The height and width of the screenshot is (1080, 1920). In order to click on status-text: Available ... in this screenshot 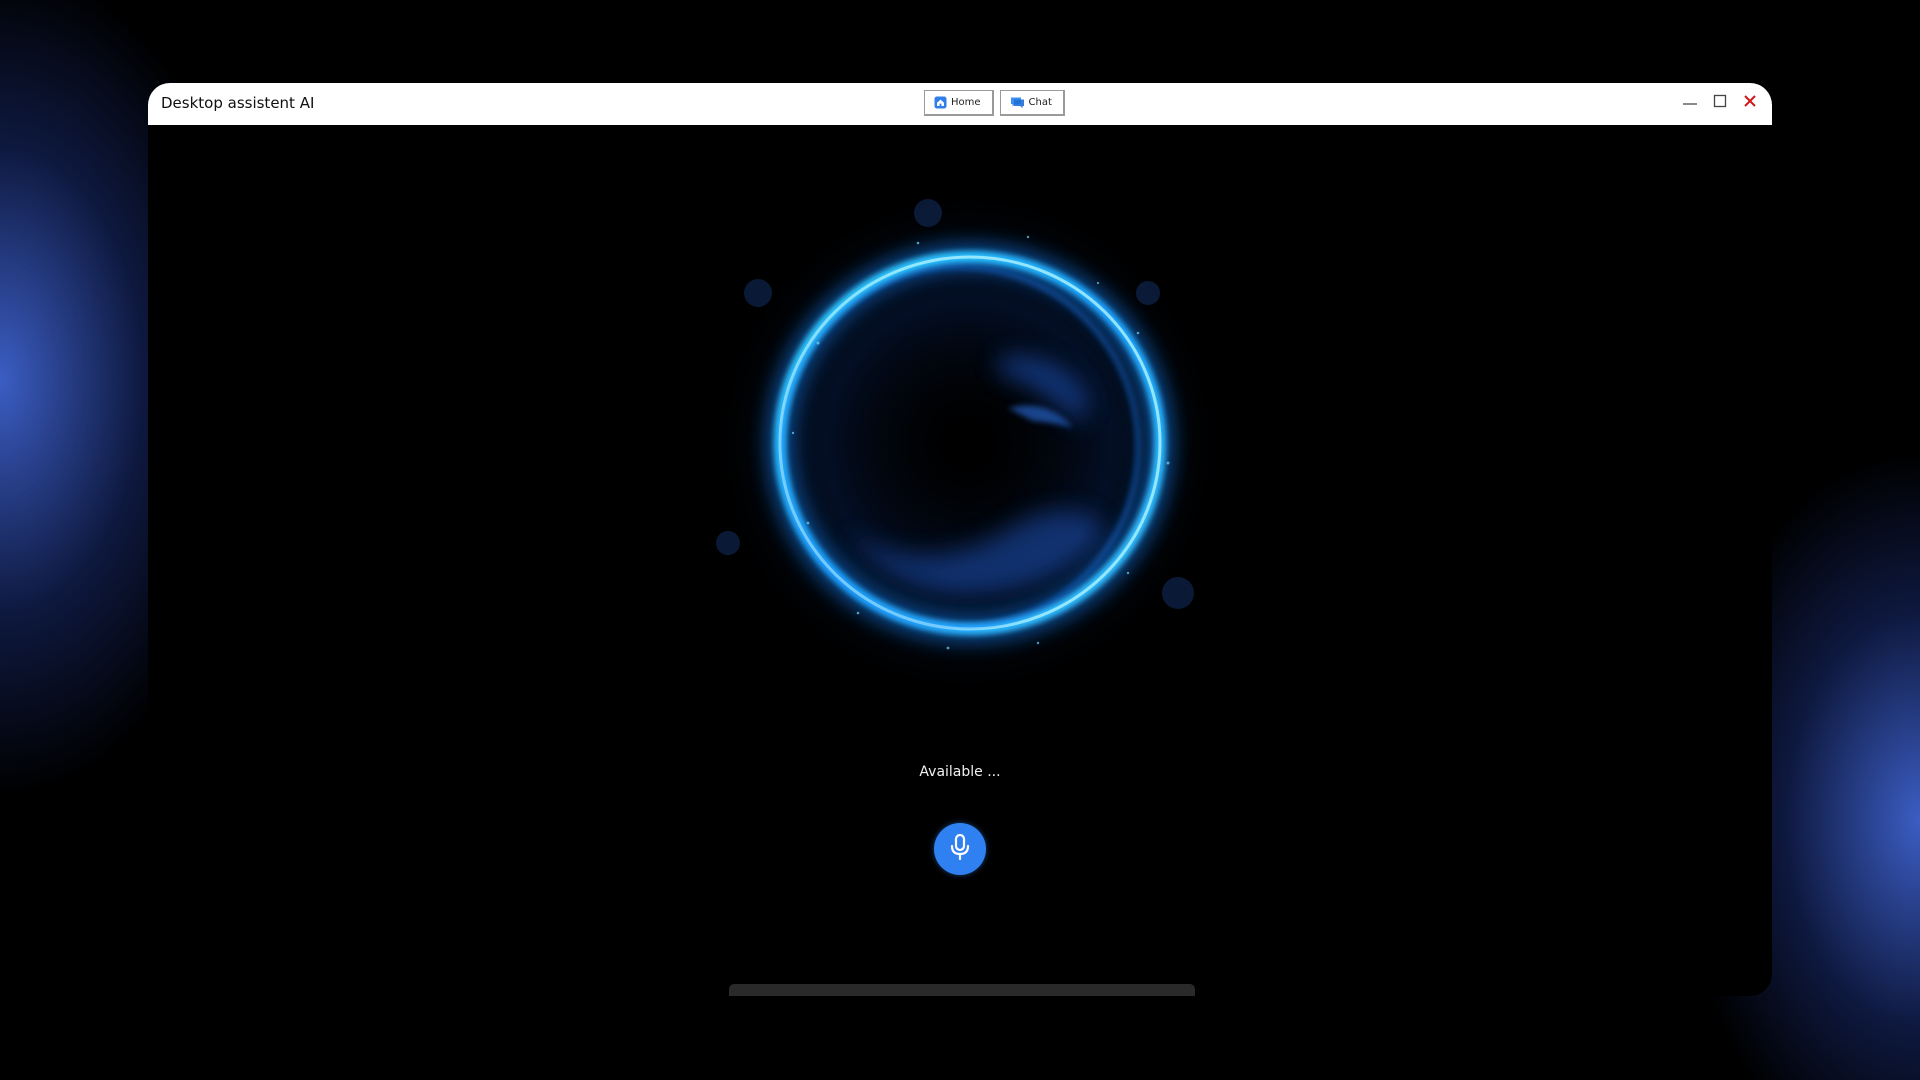, I will do `click(960, 772)`.